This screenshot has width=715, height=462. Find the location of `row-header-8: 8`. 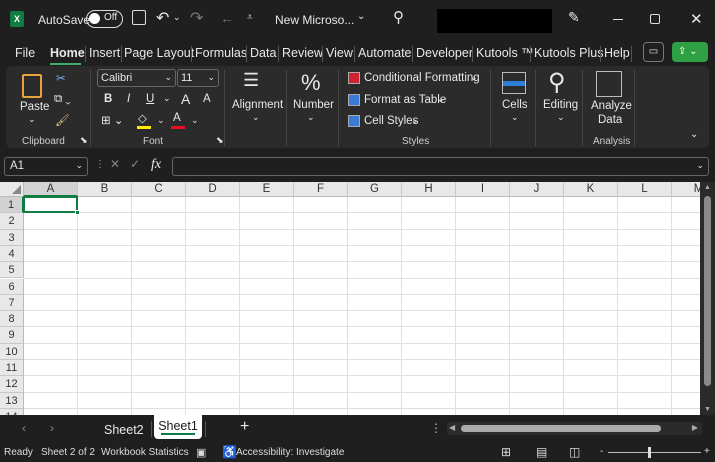

row-header-8: 8 is located at coordinates (12, 319).